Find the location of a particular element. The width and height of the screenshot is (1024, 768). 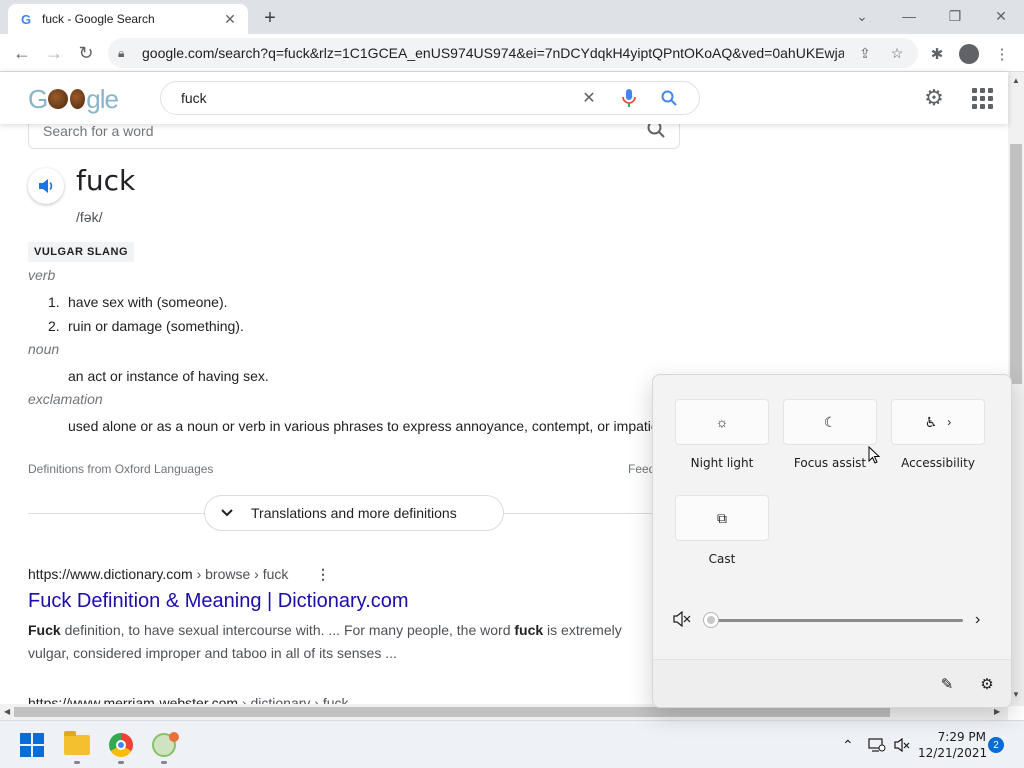

chevron-down-icon is located at coordinates (228, 513).